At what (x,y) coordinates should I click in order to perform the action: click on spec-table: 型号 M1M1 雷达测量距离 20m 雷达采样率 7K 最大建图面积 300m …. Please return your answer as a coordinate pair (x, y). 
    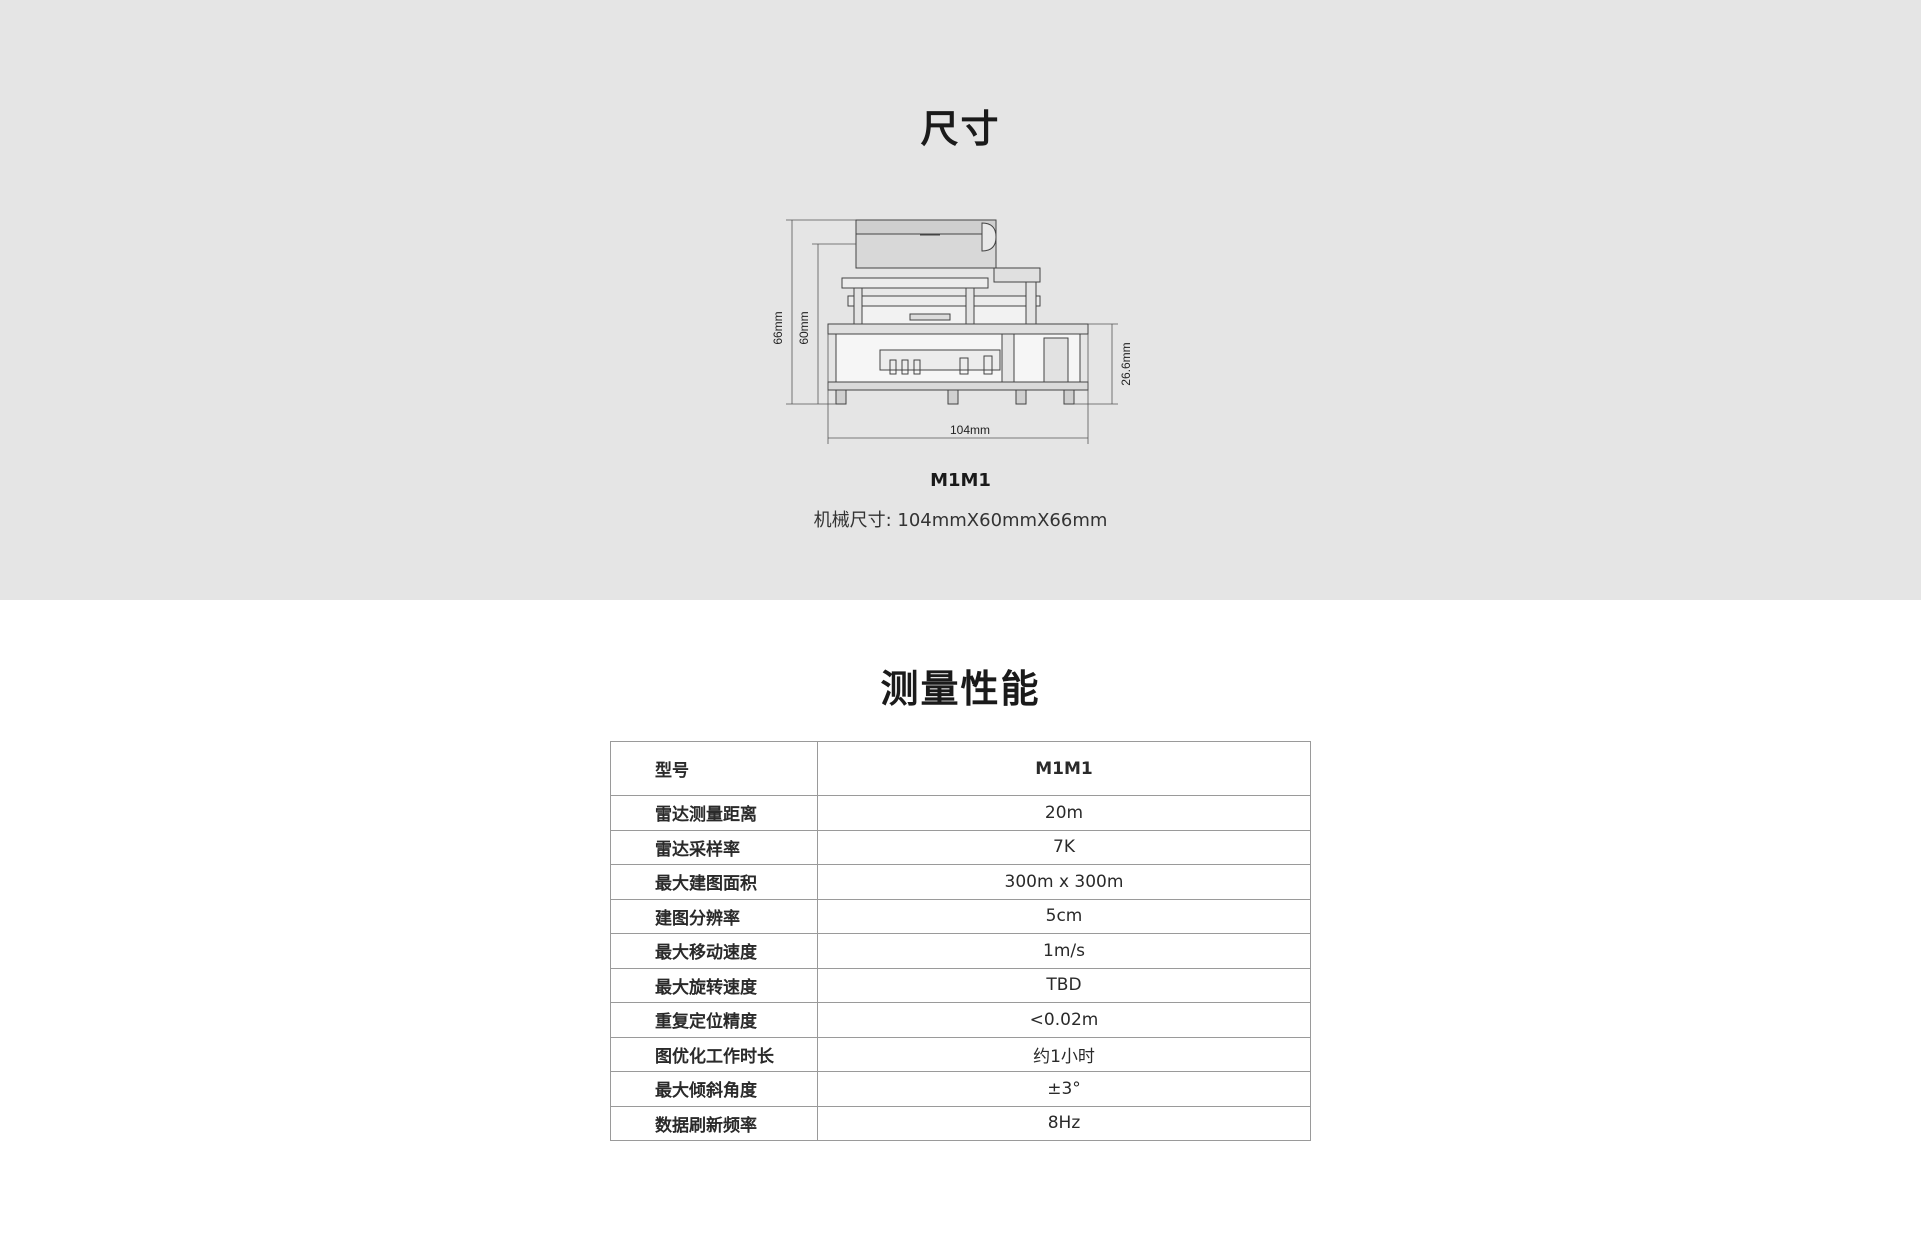
    Looking at the image, I should click on (960, 941).